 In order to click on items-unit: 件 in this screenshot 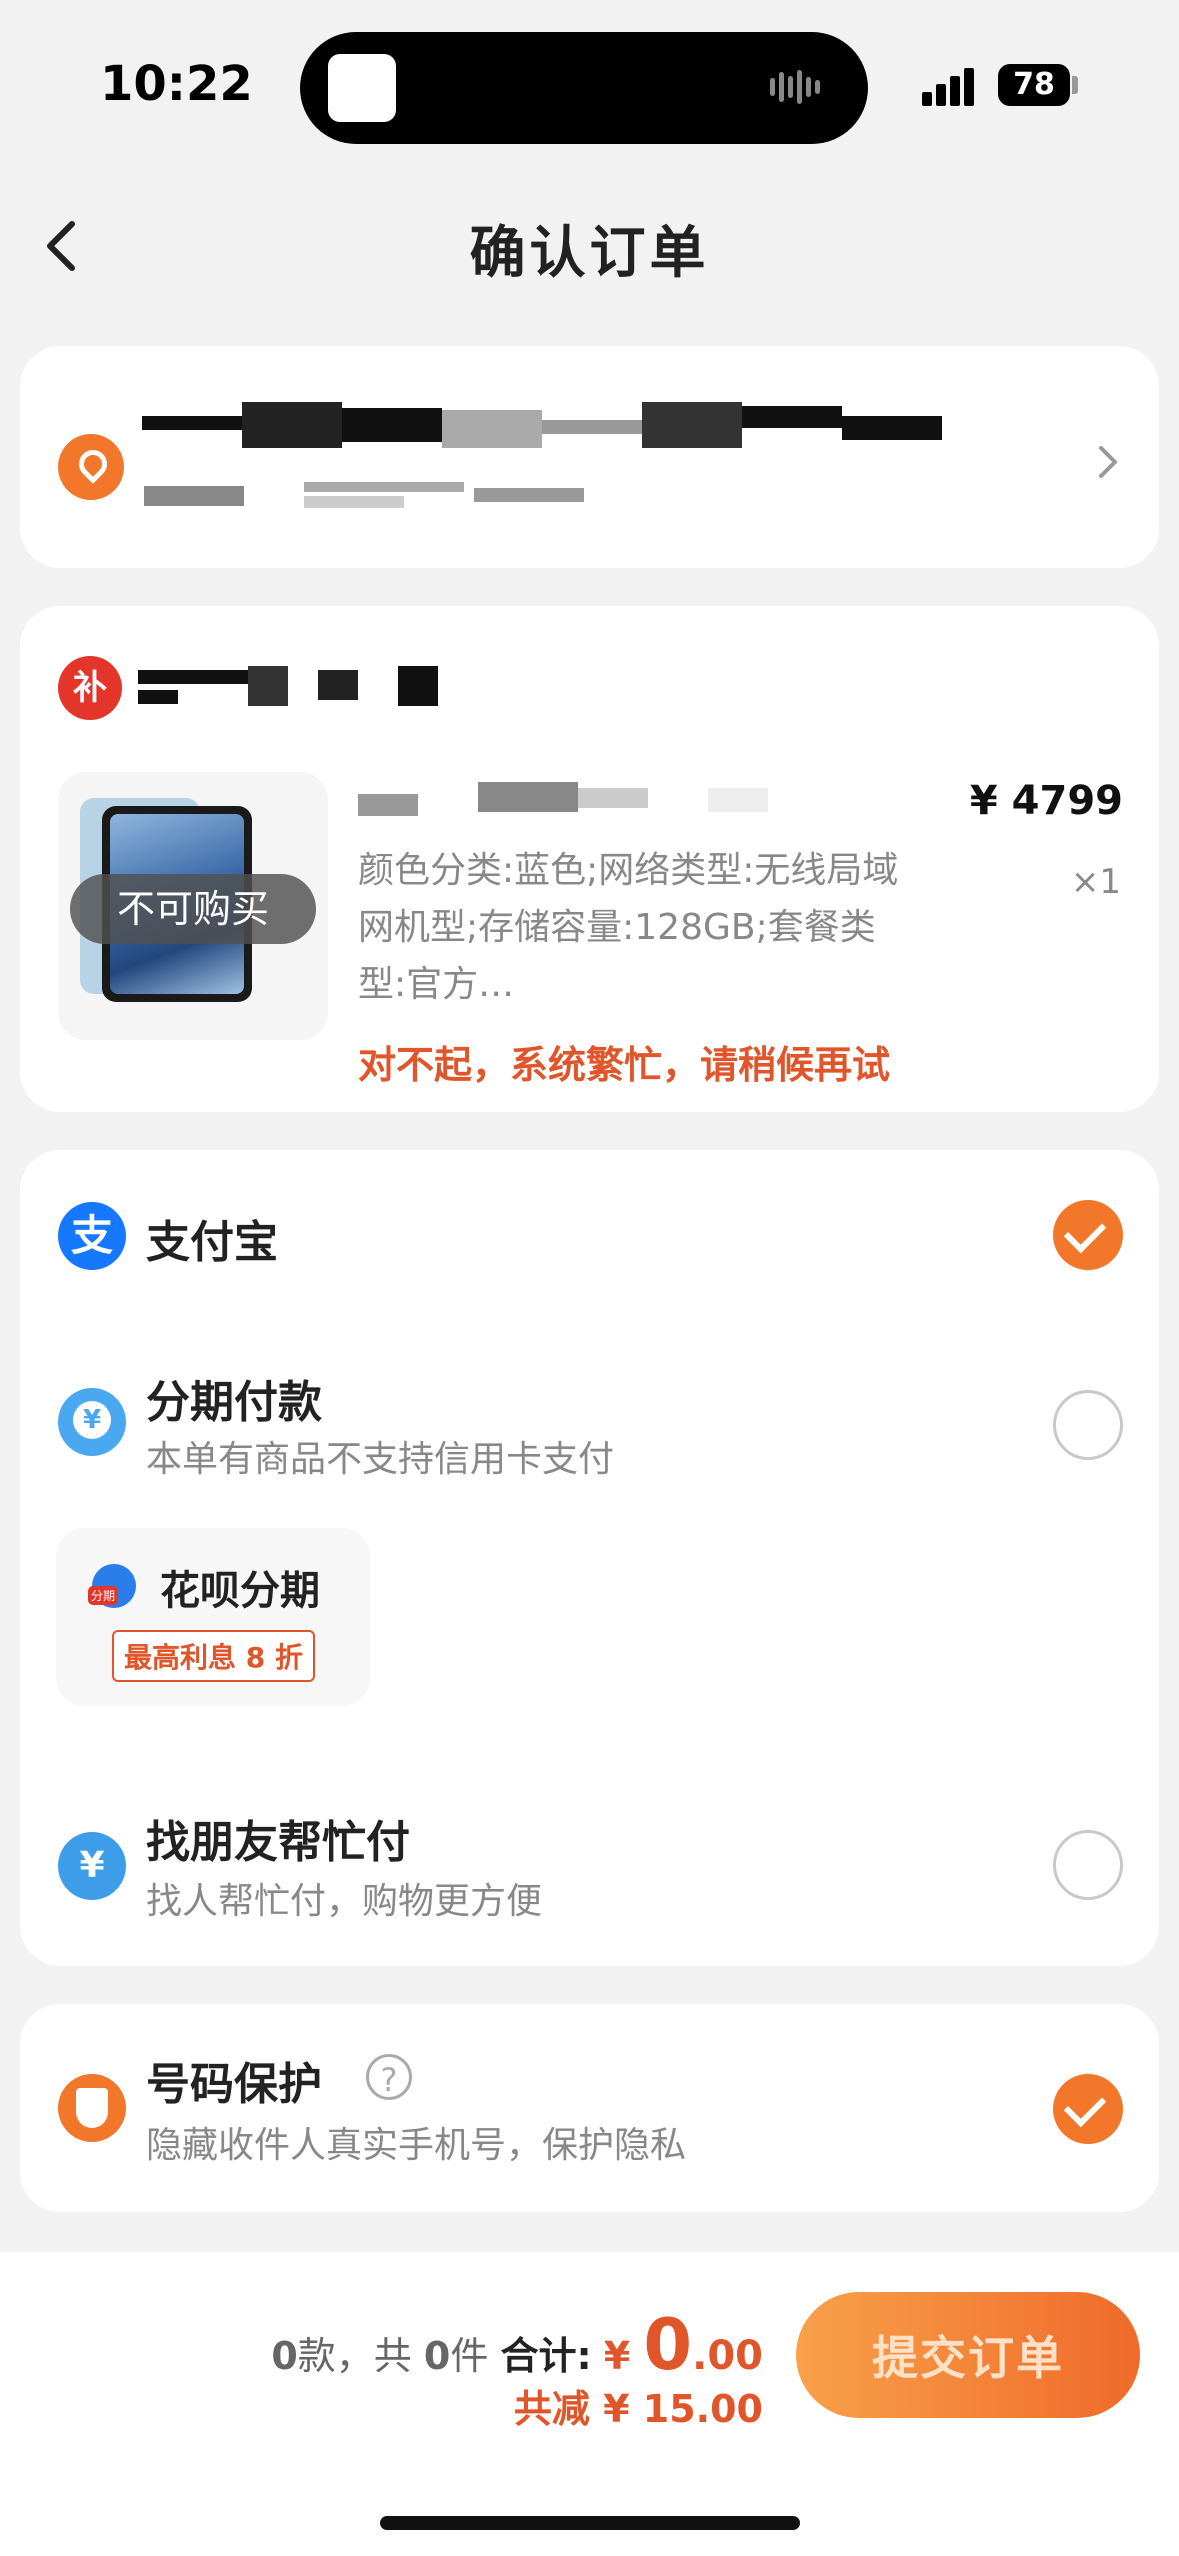, I will do `click(469, 2356)`.